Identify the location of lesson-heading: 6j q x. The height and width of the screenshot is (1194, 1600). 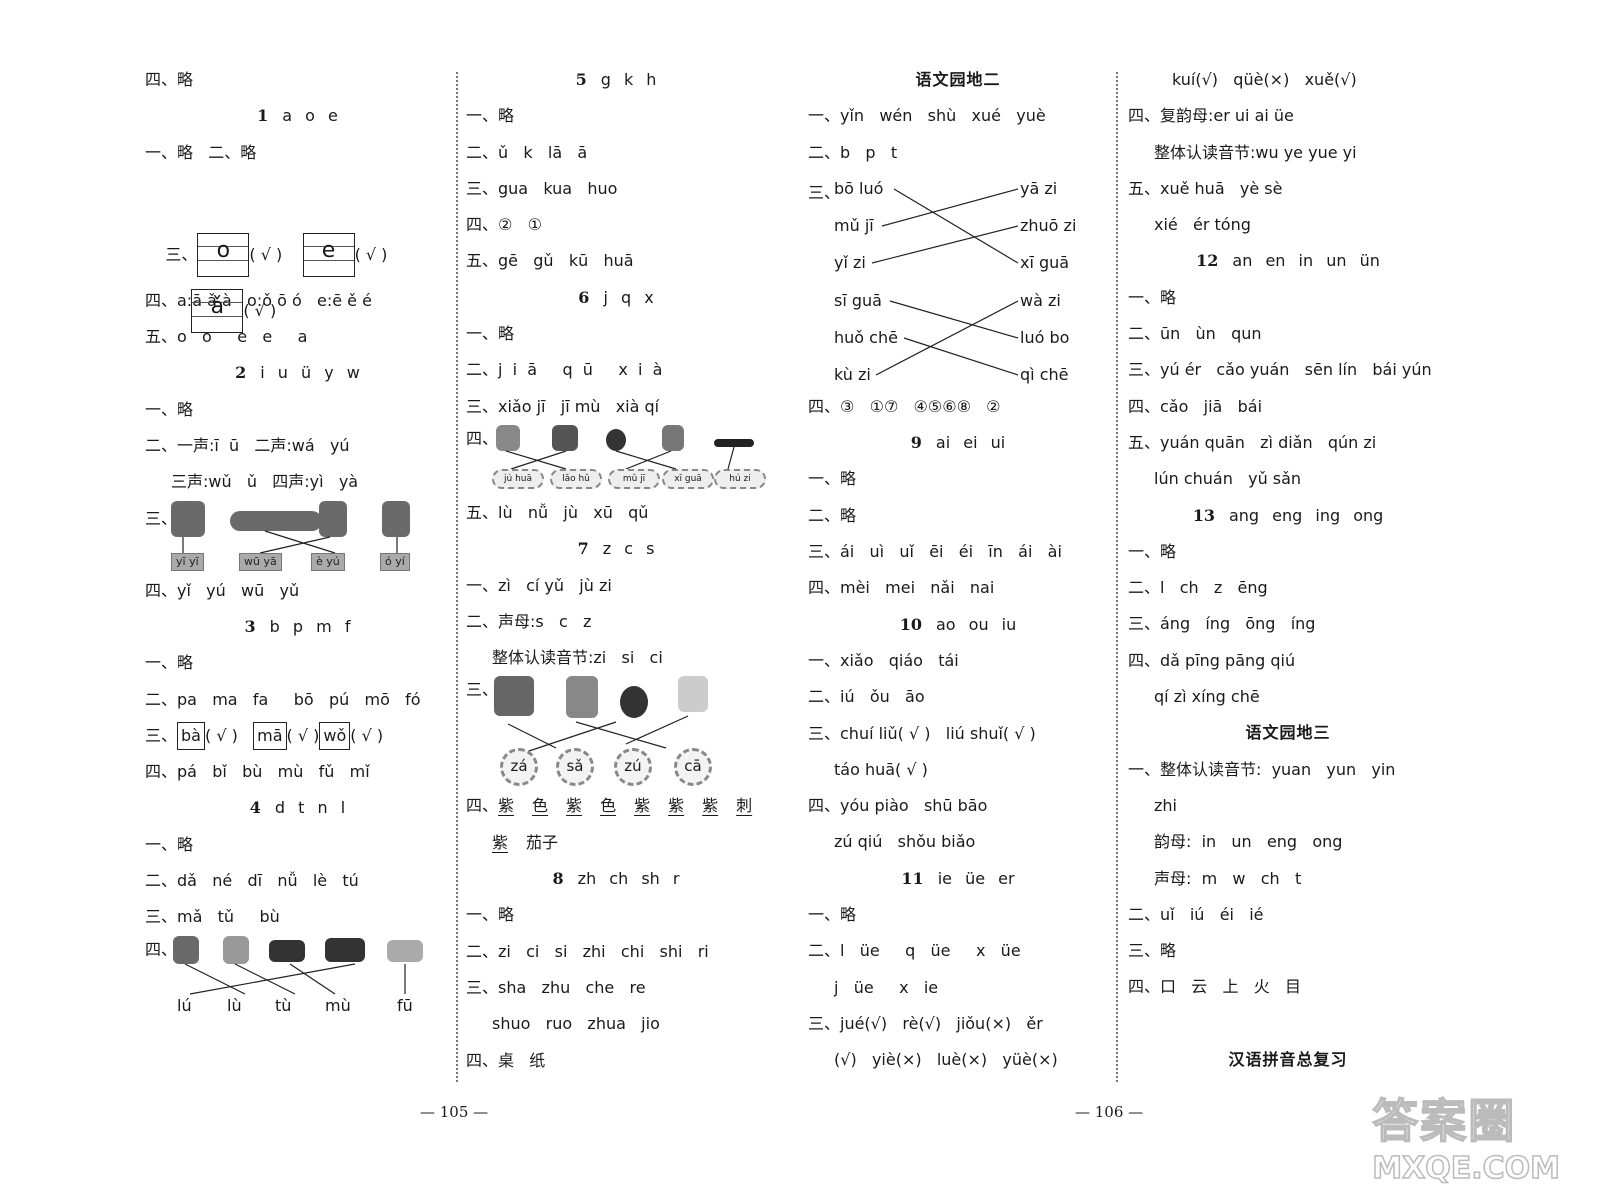
(616, 297).